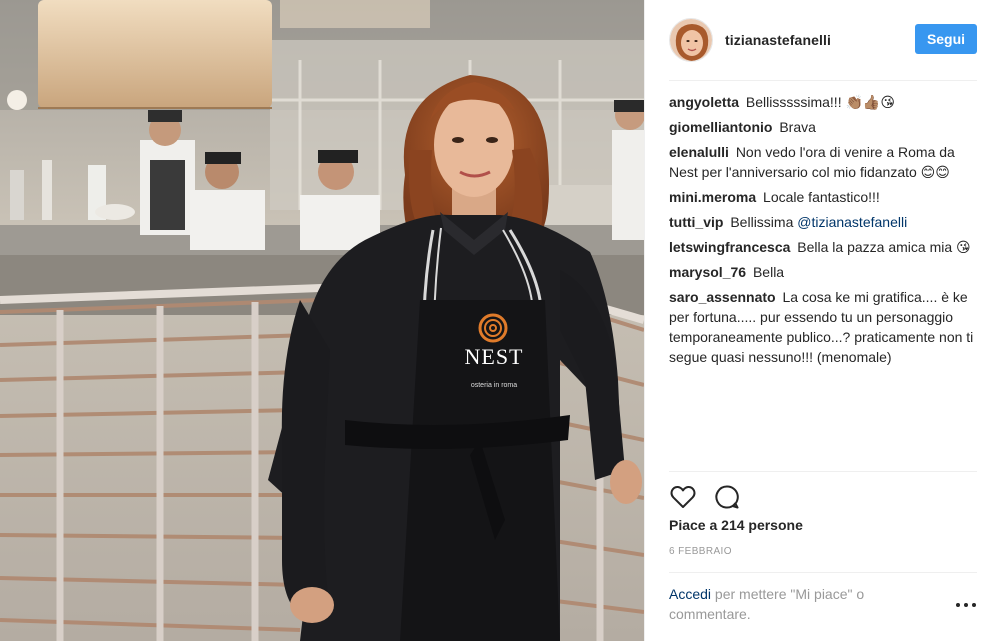 This screenshot has height=641, width=1000. What do you see at coordinates (712, 197) in the screenshot?
I see `comment-username: mini.meroma` at bounding box center [712, 197].